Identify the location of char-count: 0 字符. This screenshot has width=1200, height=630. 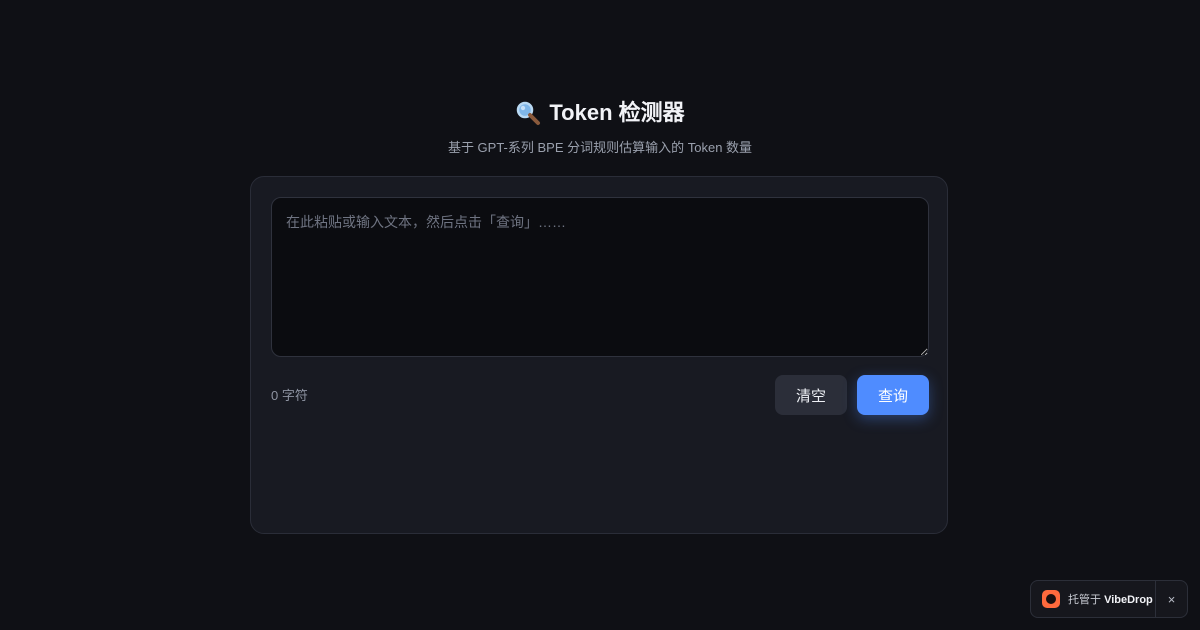
(289, 395).